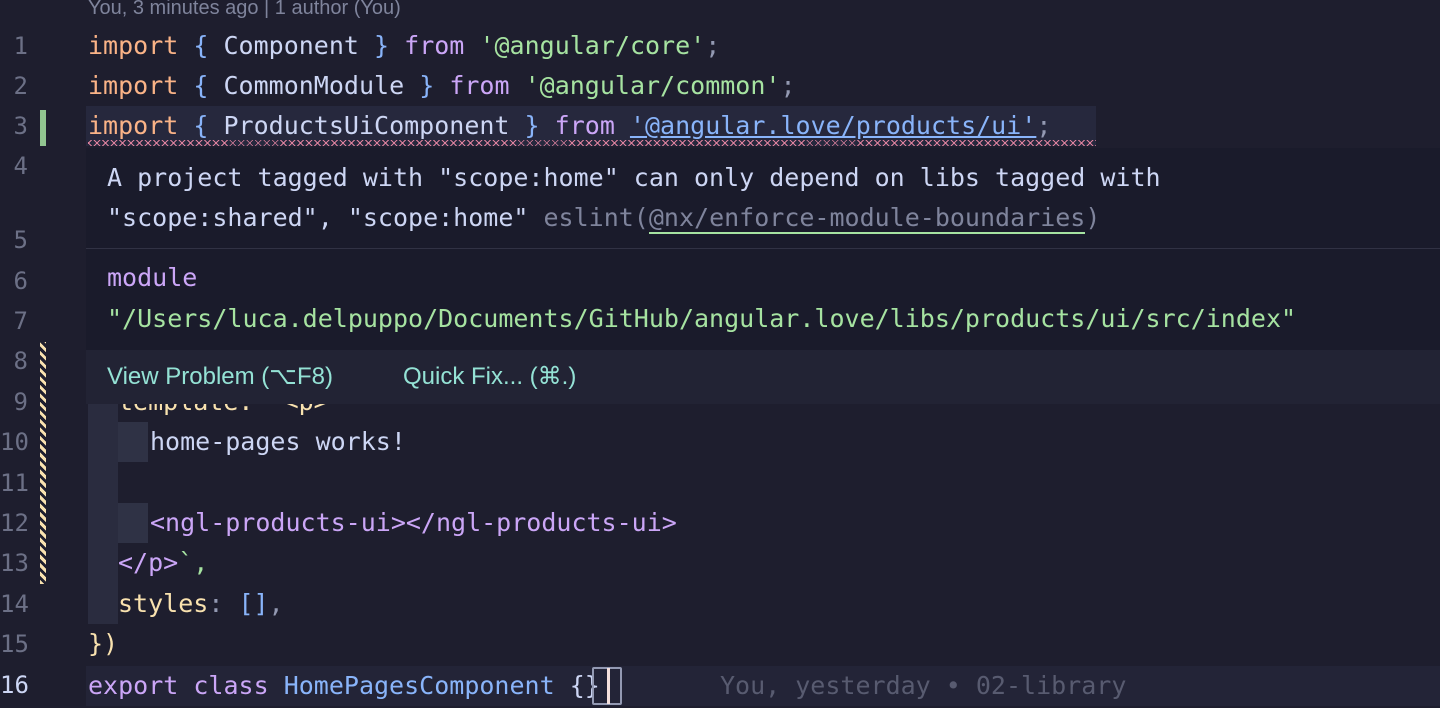  Describe the element at coordinates (592, 143) in the screenshot. I see `error-squiggle` at that location.